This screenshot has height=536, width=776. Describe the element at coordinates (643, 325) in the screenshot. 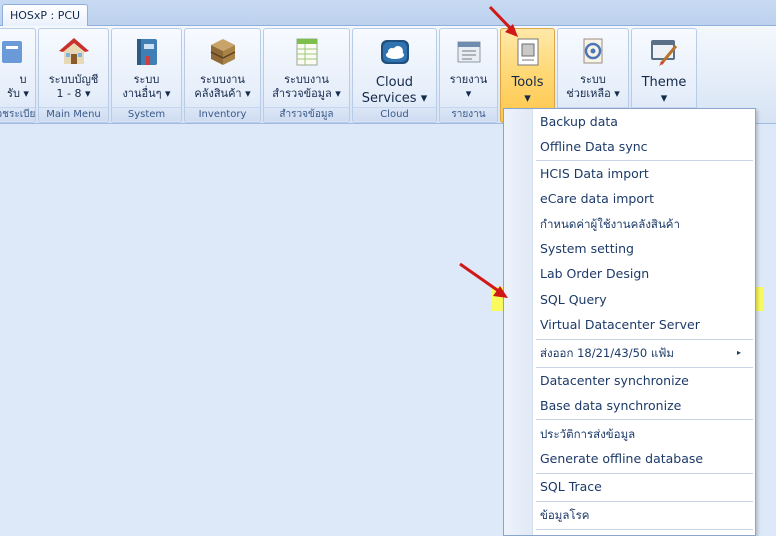

I see `menu-item-virtual-datacenter-server: Virtual Datacenter Server` at that location.